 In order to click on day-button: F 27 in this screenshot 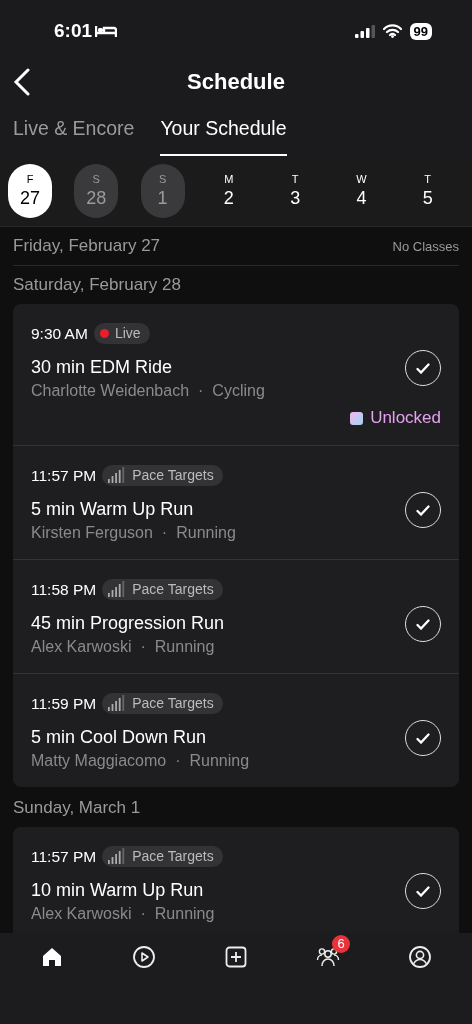, I will do `click(30, 191)`.